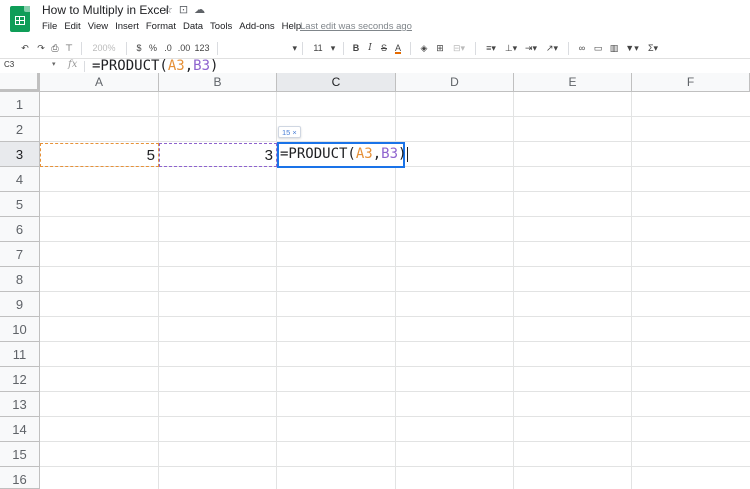 The height and width of the screenshot is (489, 750). Describe the element at coordinates (25, 48) in the screenshot. I see `undo-icon: ↶` at that location.